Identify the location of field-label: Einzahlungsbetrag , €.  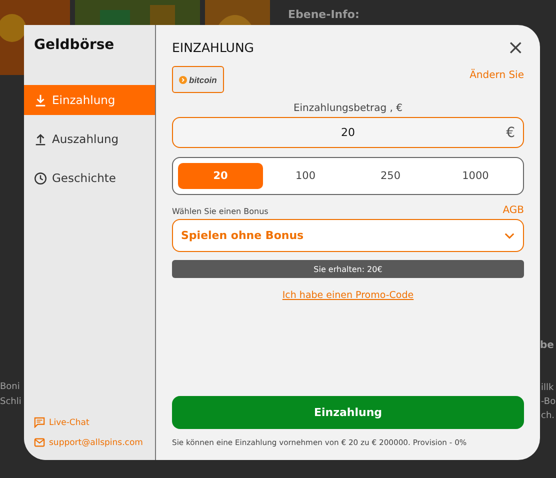
(348, 108).